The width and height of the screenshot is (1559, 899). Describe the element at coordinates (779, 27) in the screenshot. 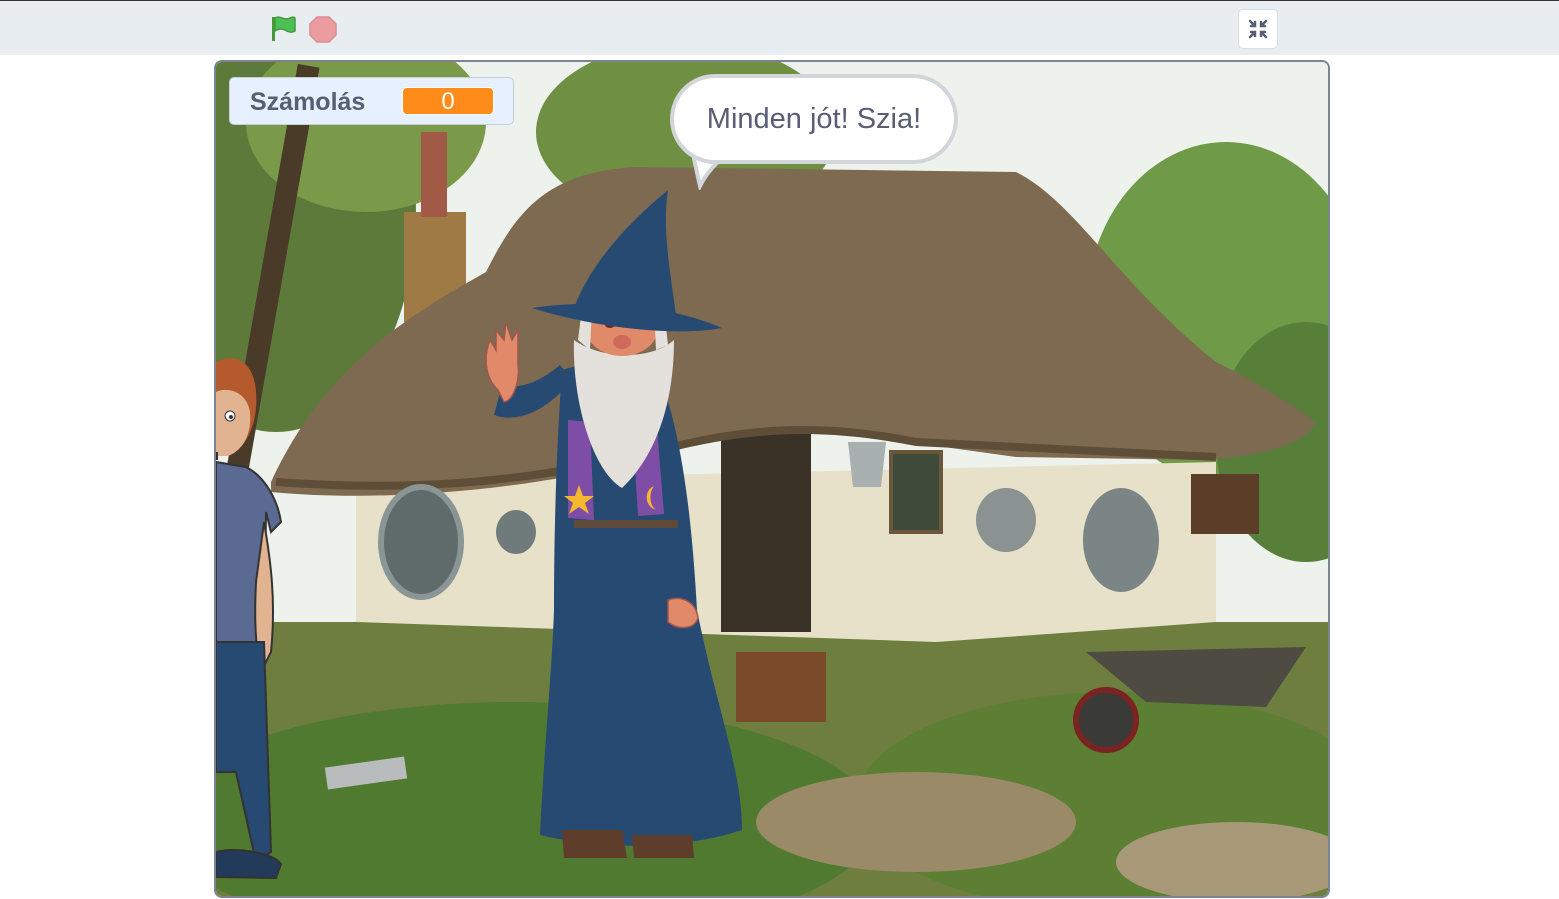

I see `stage-header` at that location.